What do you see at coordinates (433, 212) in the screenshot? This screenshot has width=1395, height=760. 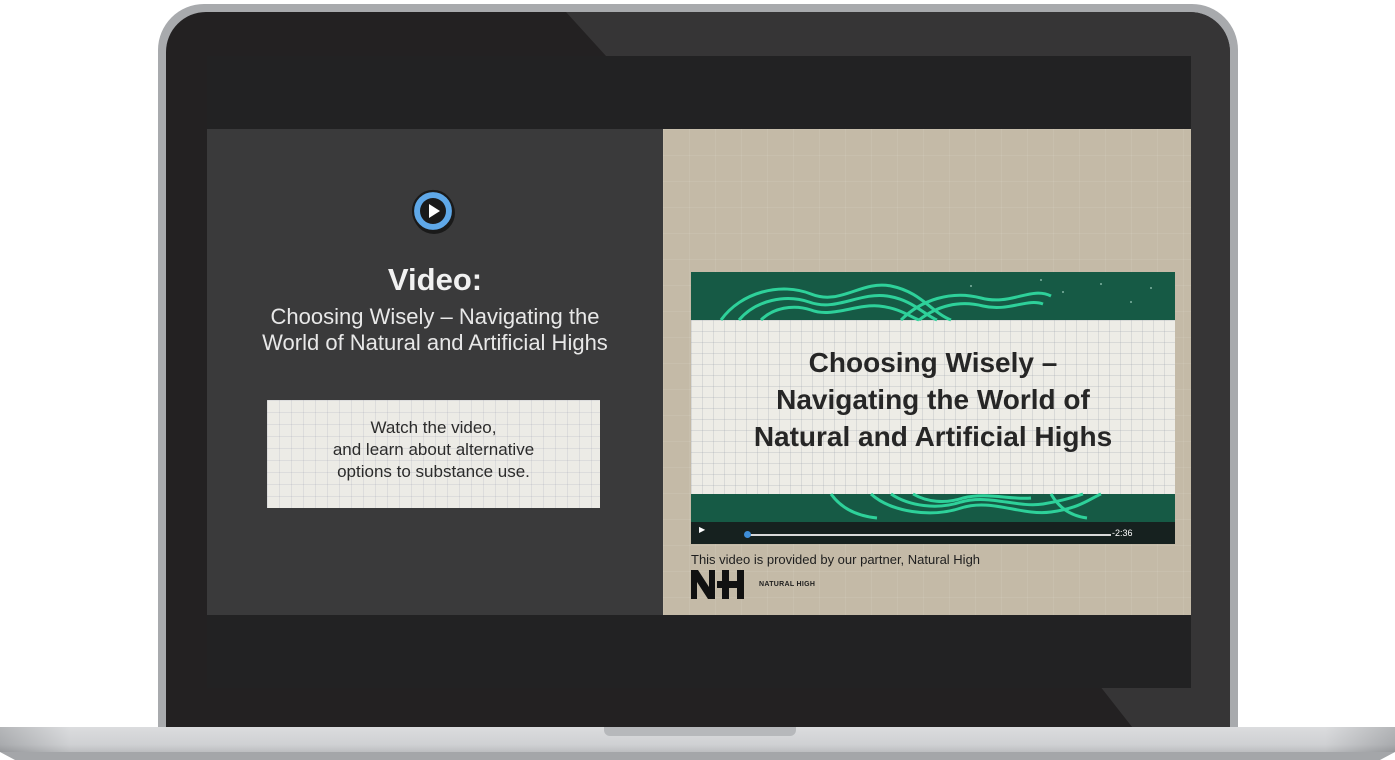 I see `play-circle-icon` at bounding box center [433, 212].